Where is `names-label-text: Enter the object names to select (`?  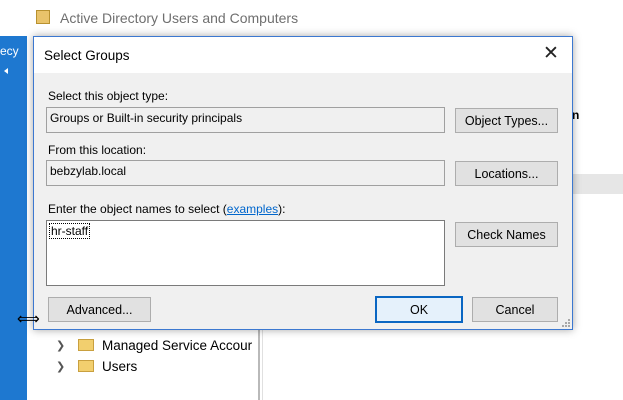
names-label-text: Enter the object names to select ( is located at coordinates (137, 209).